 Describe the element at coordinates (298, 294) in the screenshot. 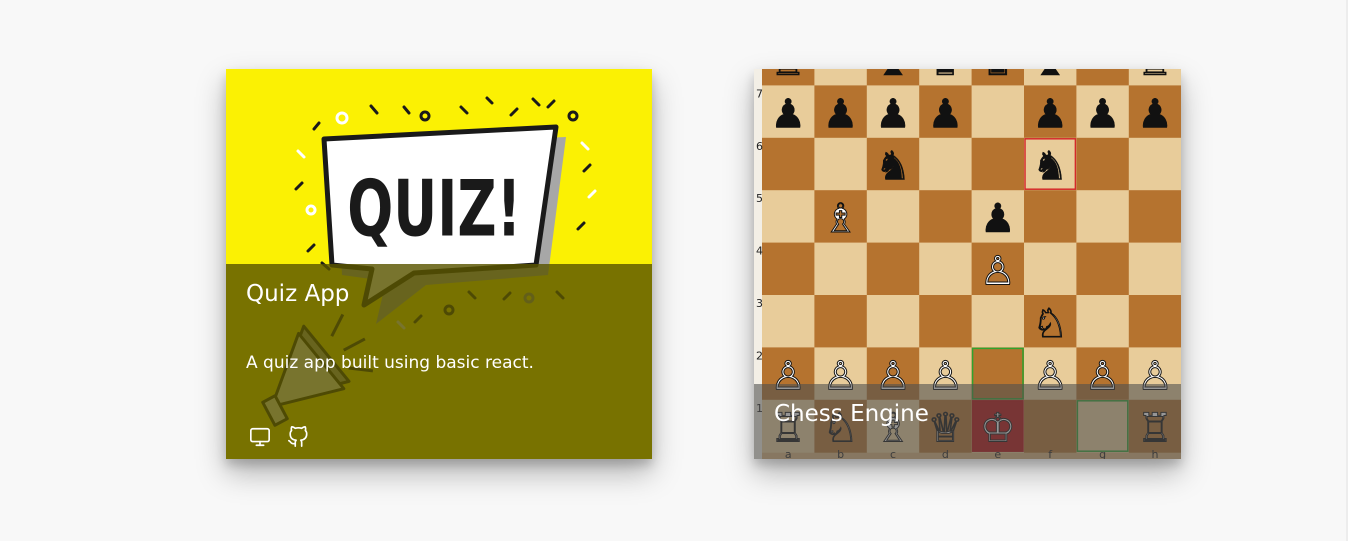

I see `card-title: Quiz App` at that location.